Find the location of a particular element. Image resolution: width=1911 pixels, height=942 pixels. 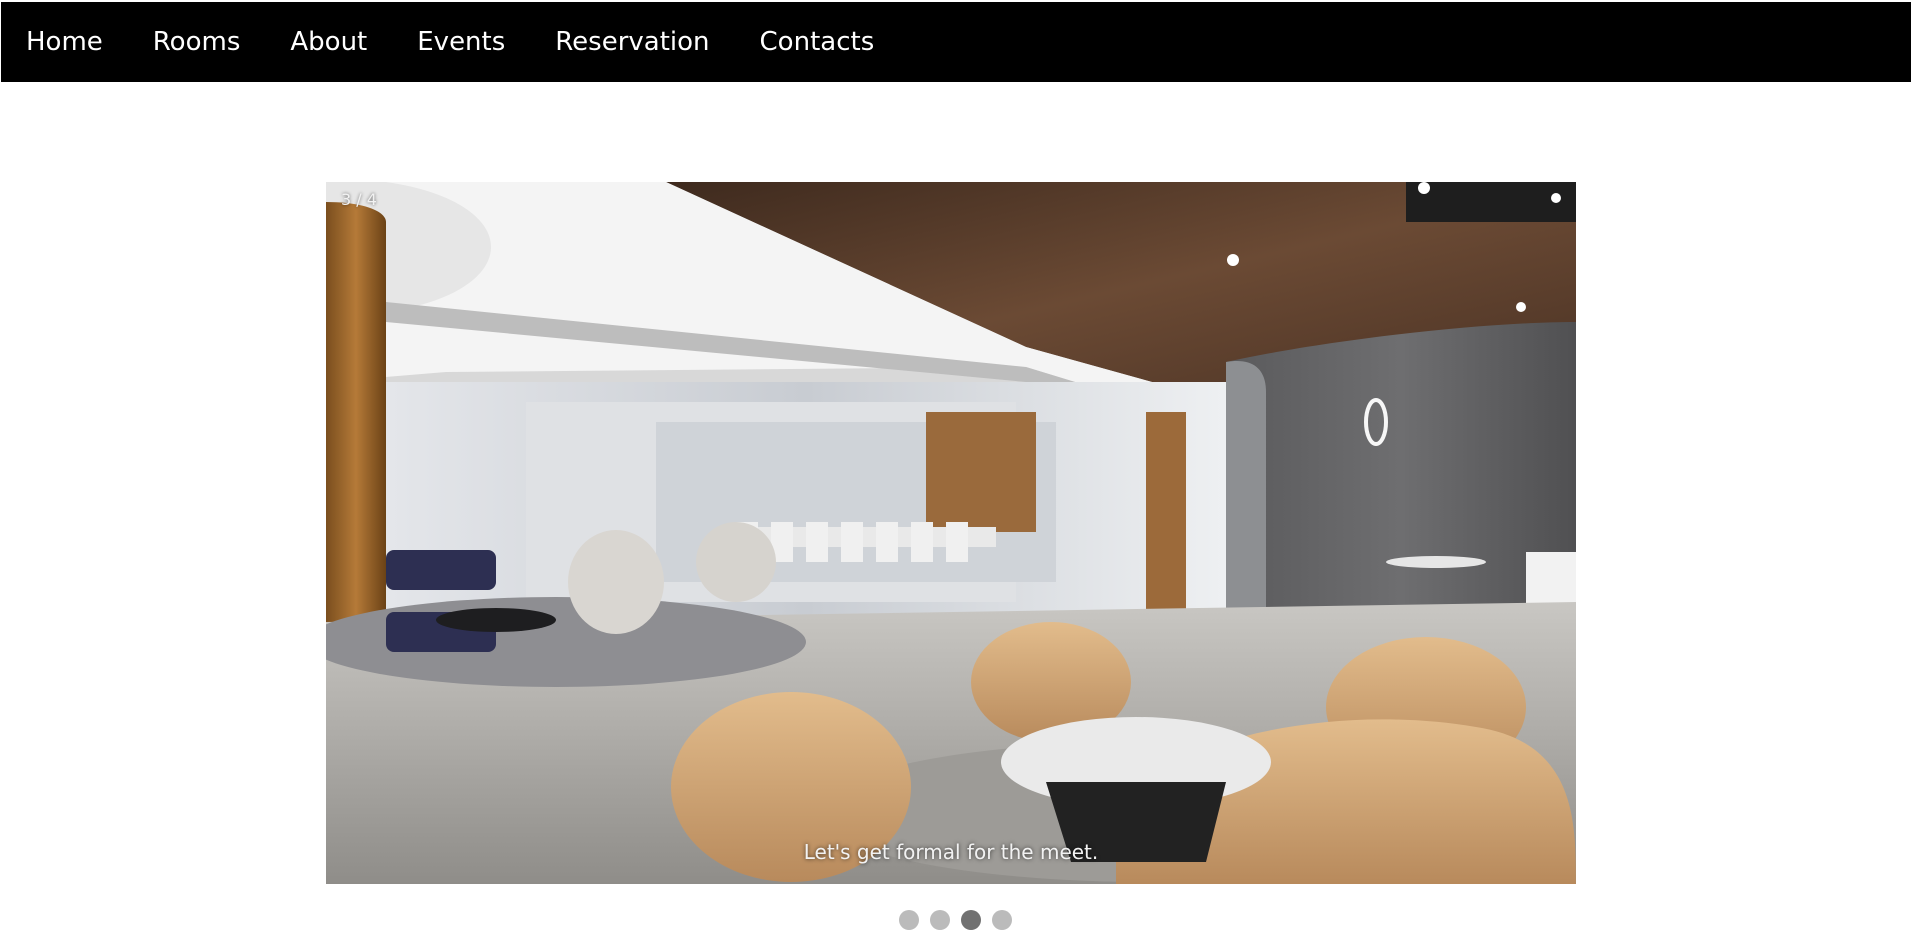

nav-link-events: Events is located at coordinates (461, 42).